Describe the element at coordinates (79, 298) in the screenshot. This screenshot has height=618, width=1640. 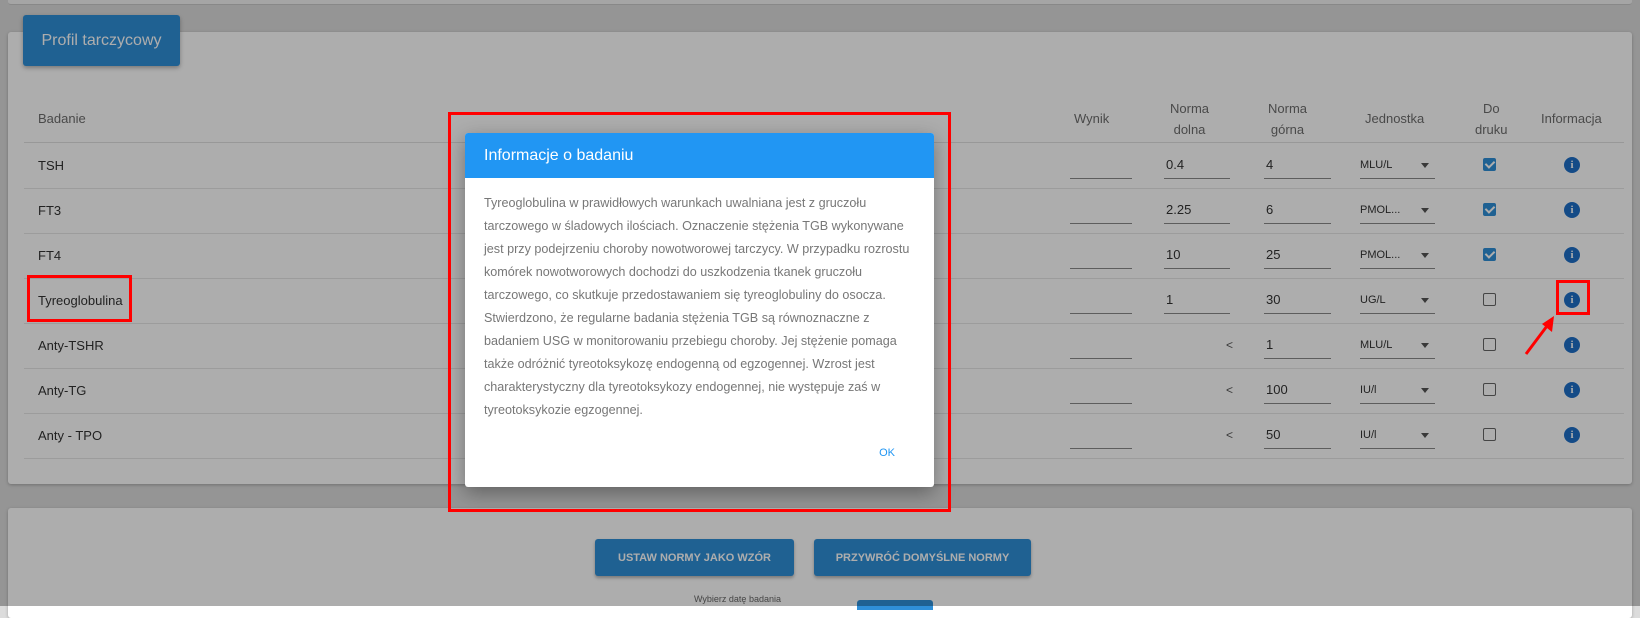
I see `highlight-tyreoglobulina` at that location.